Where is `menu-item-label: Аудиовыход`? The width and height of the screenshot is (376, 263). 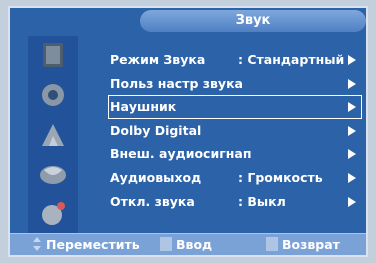
menu-item-label: Аудиовыход is located at coordinates (156, 177).